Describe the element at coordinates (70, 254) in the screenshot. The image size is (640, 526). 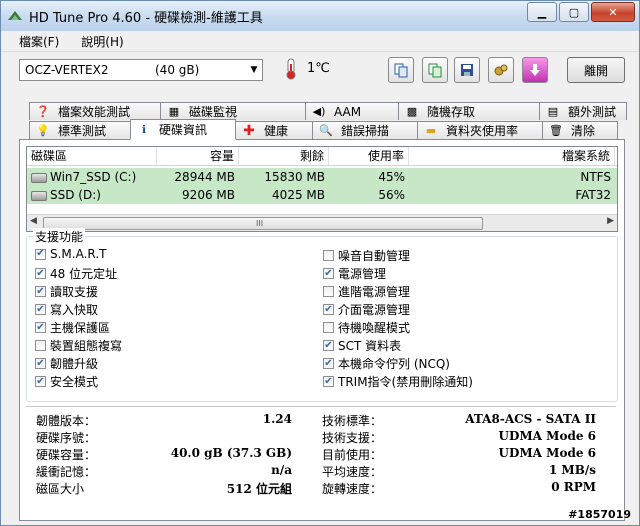
I see `feature-checkbox: ✔ S.M.A.R.T` at that location.